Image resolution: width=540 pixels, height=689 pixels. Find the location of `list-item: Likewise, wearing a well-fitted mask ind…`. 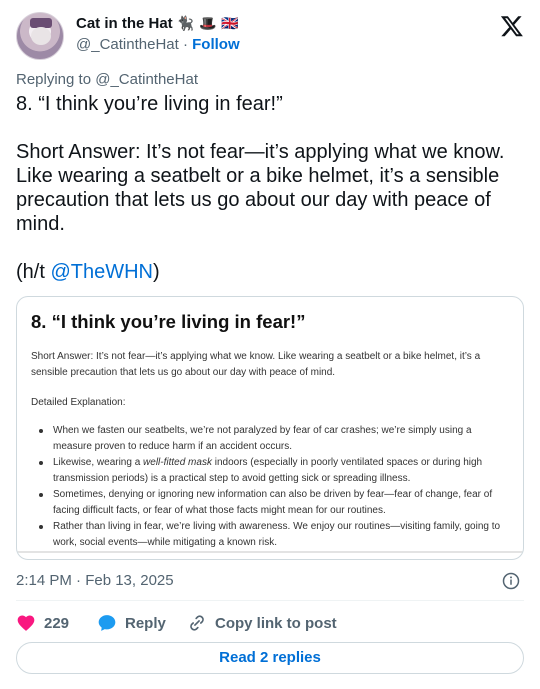

list-item: Likewise, wearing a well-fitted mask ind… is located at coordinates (271, 470).